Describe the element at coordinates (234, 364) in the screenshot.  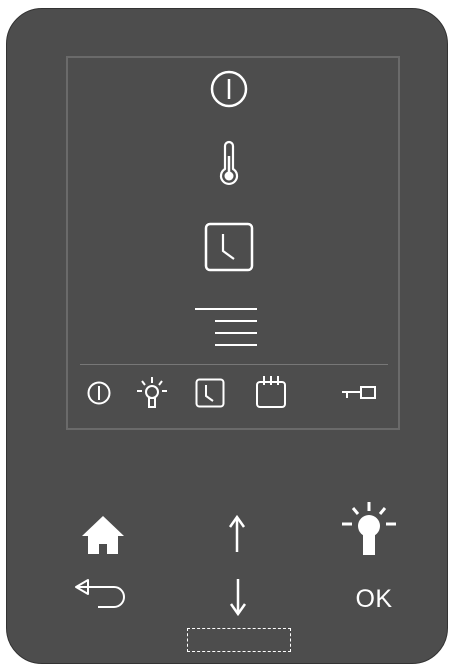
I see `screen-divider` at that location.